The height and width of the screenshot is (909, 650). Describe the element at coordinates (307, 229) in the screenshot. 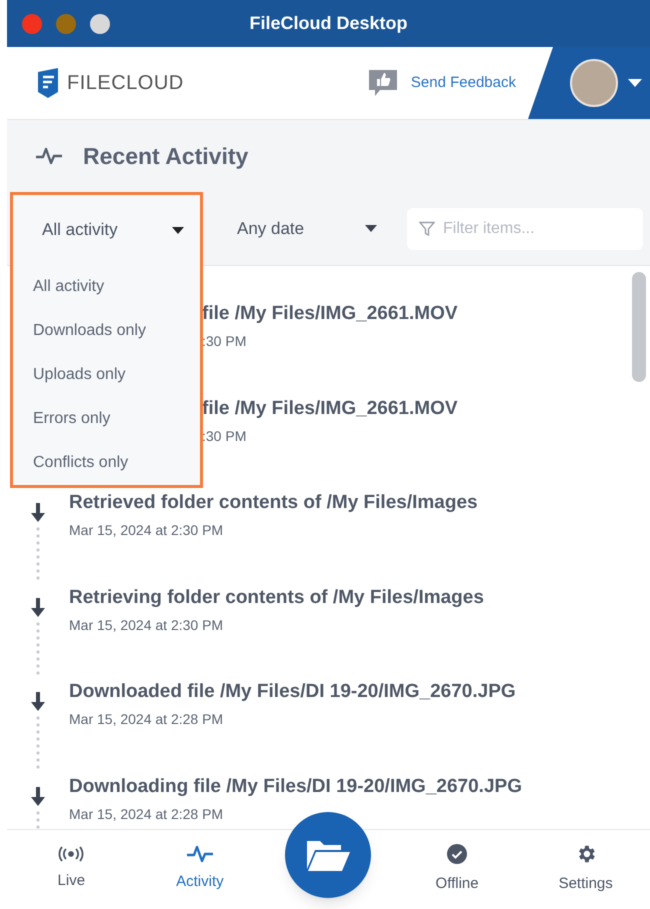

I see `date-filter-dropdown: Any date` at that location.